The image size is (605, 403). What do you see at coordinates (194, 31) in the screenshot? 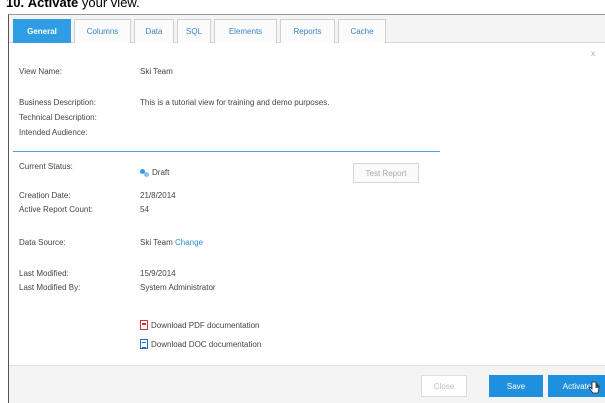
I see `tab-sql: SQL` at bounding box center [194, 31].